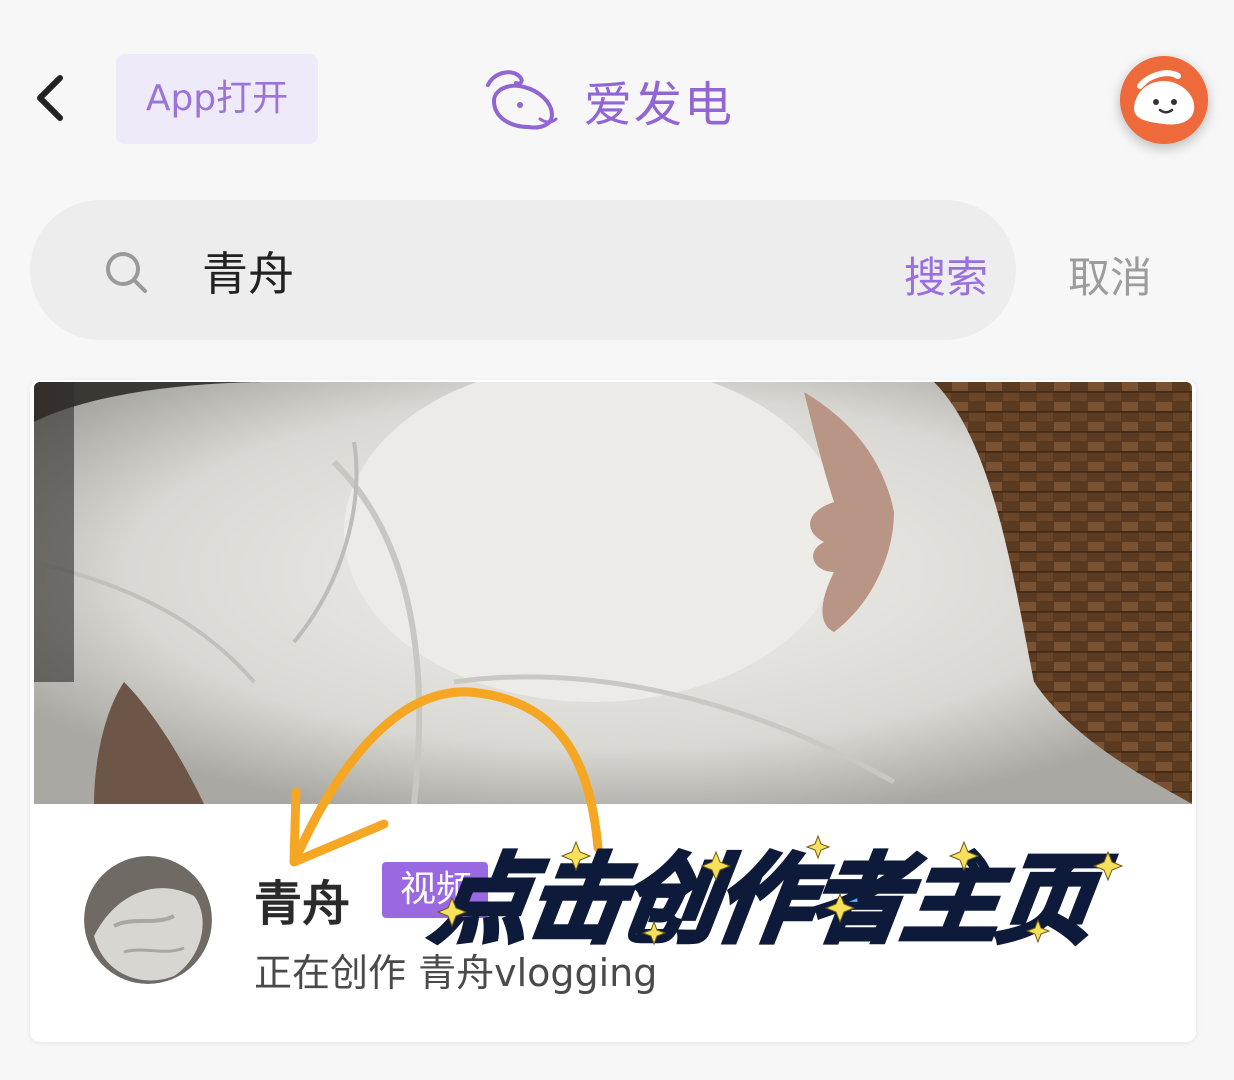 The image size is (1234, 1080). What do you see at coordinates (522, 100) in the screenshot?
I see `brand-logo-icon` at bounding box center [522, 100].